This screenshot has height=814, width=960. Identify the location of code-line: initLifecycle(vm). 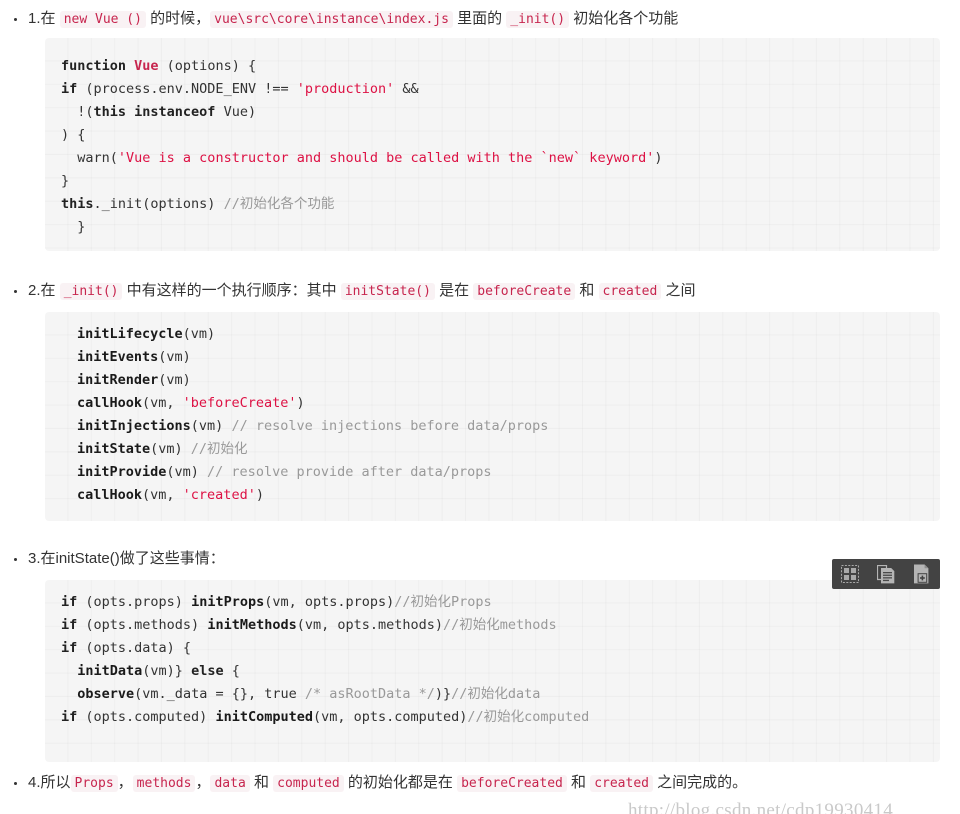
(499, 334).